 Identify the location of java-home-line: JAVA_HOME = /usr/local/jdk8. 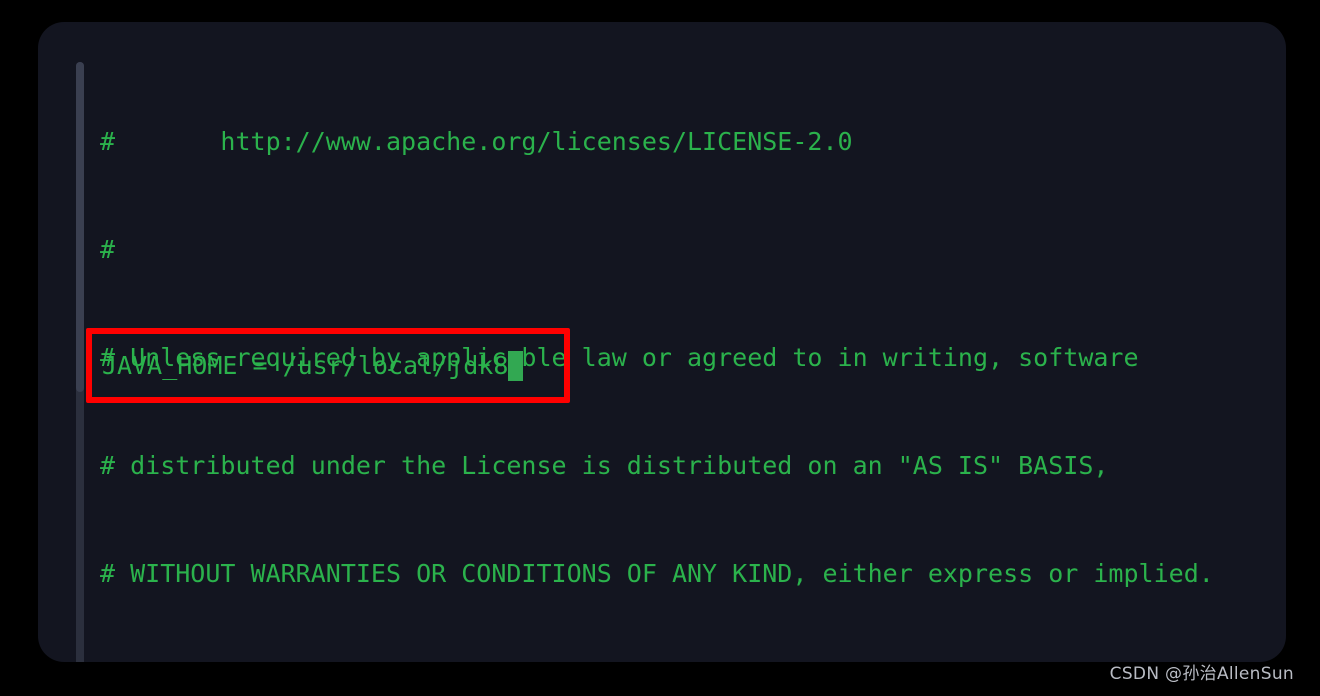
(313, 366).